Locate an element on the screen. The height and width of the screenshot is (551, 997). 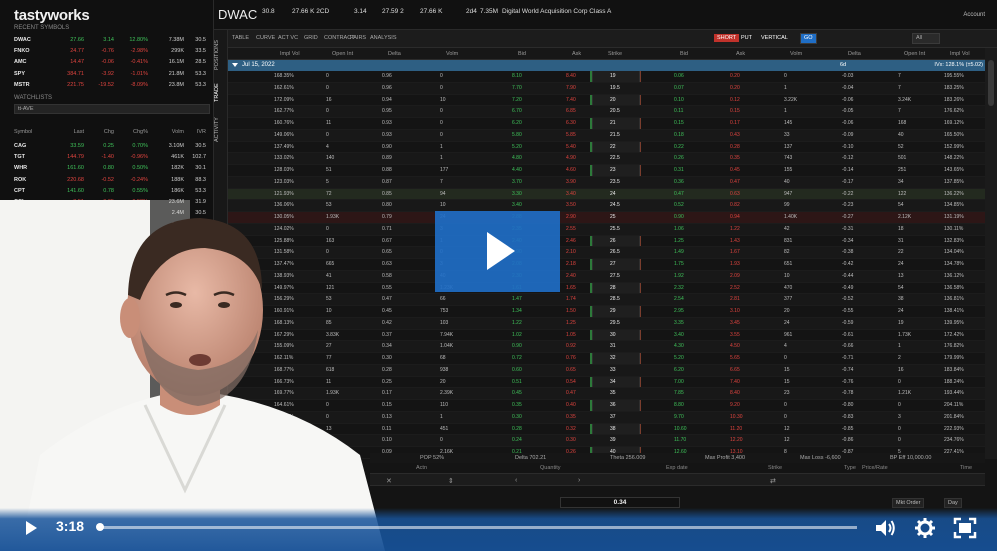
column-header: Last is located at coordinates (67, 132).